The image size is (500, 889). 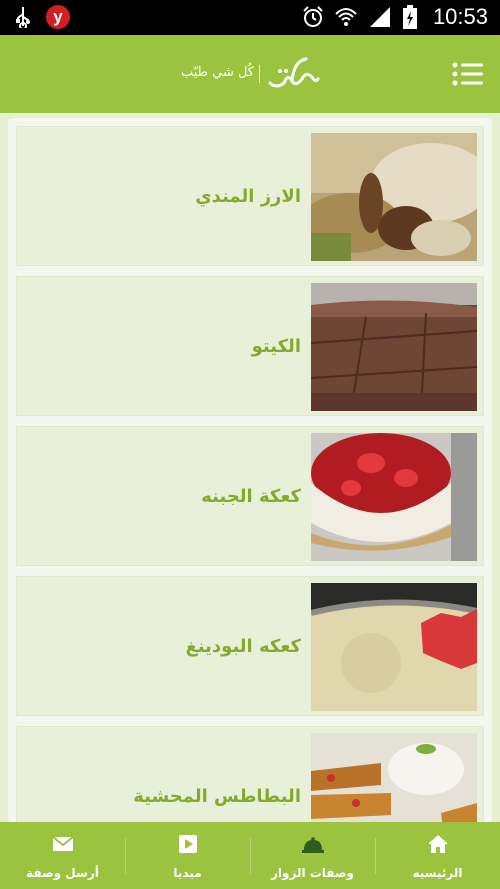 What do you see at coordinates (437, 855) in the screenshot?
I see `nav-home: الرئيسيه` at bounding box center [437, 855].